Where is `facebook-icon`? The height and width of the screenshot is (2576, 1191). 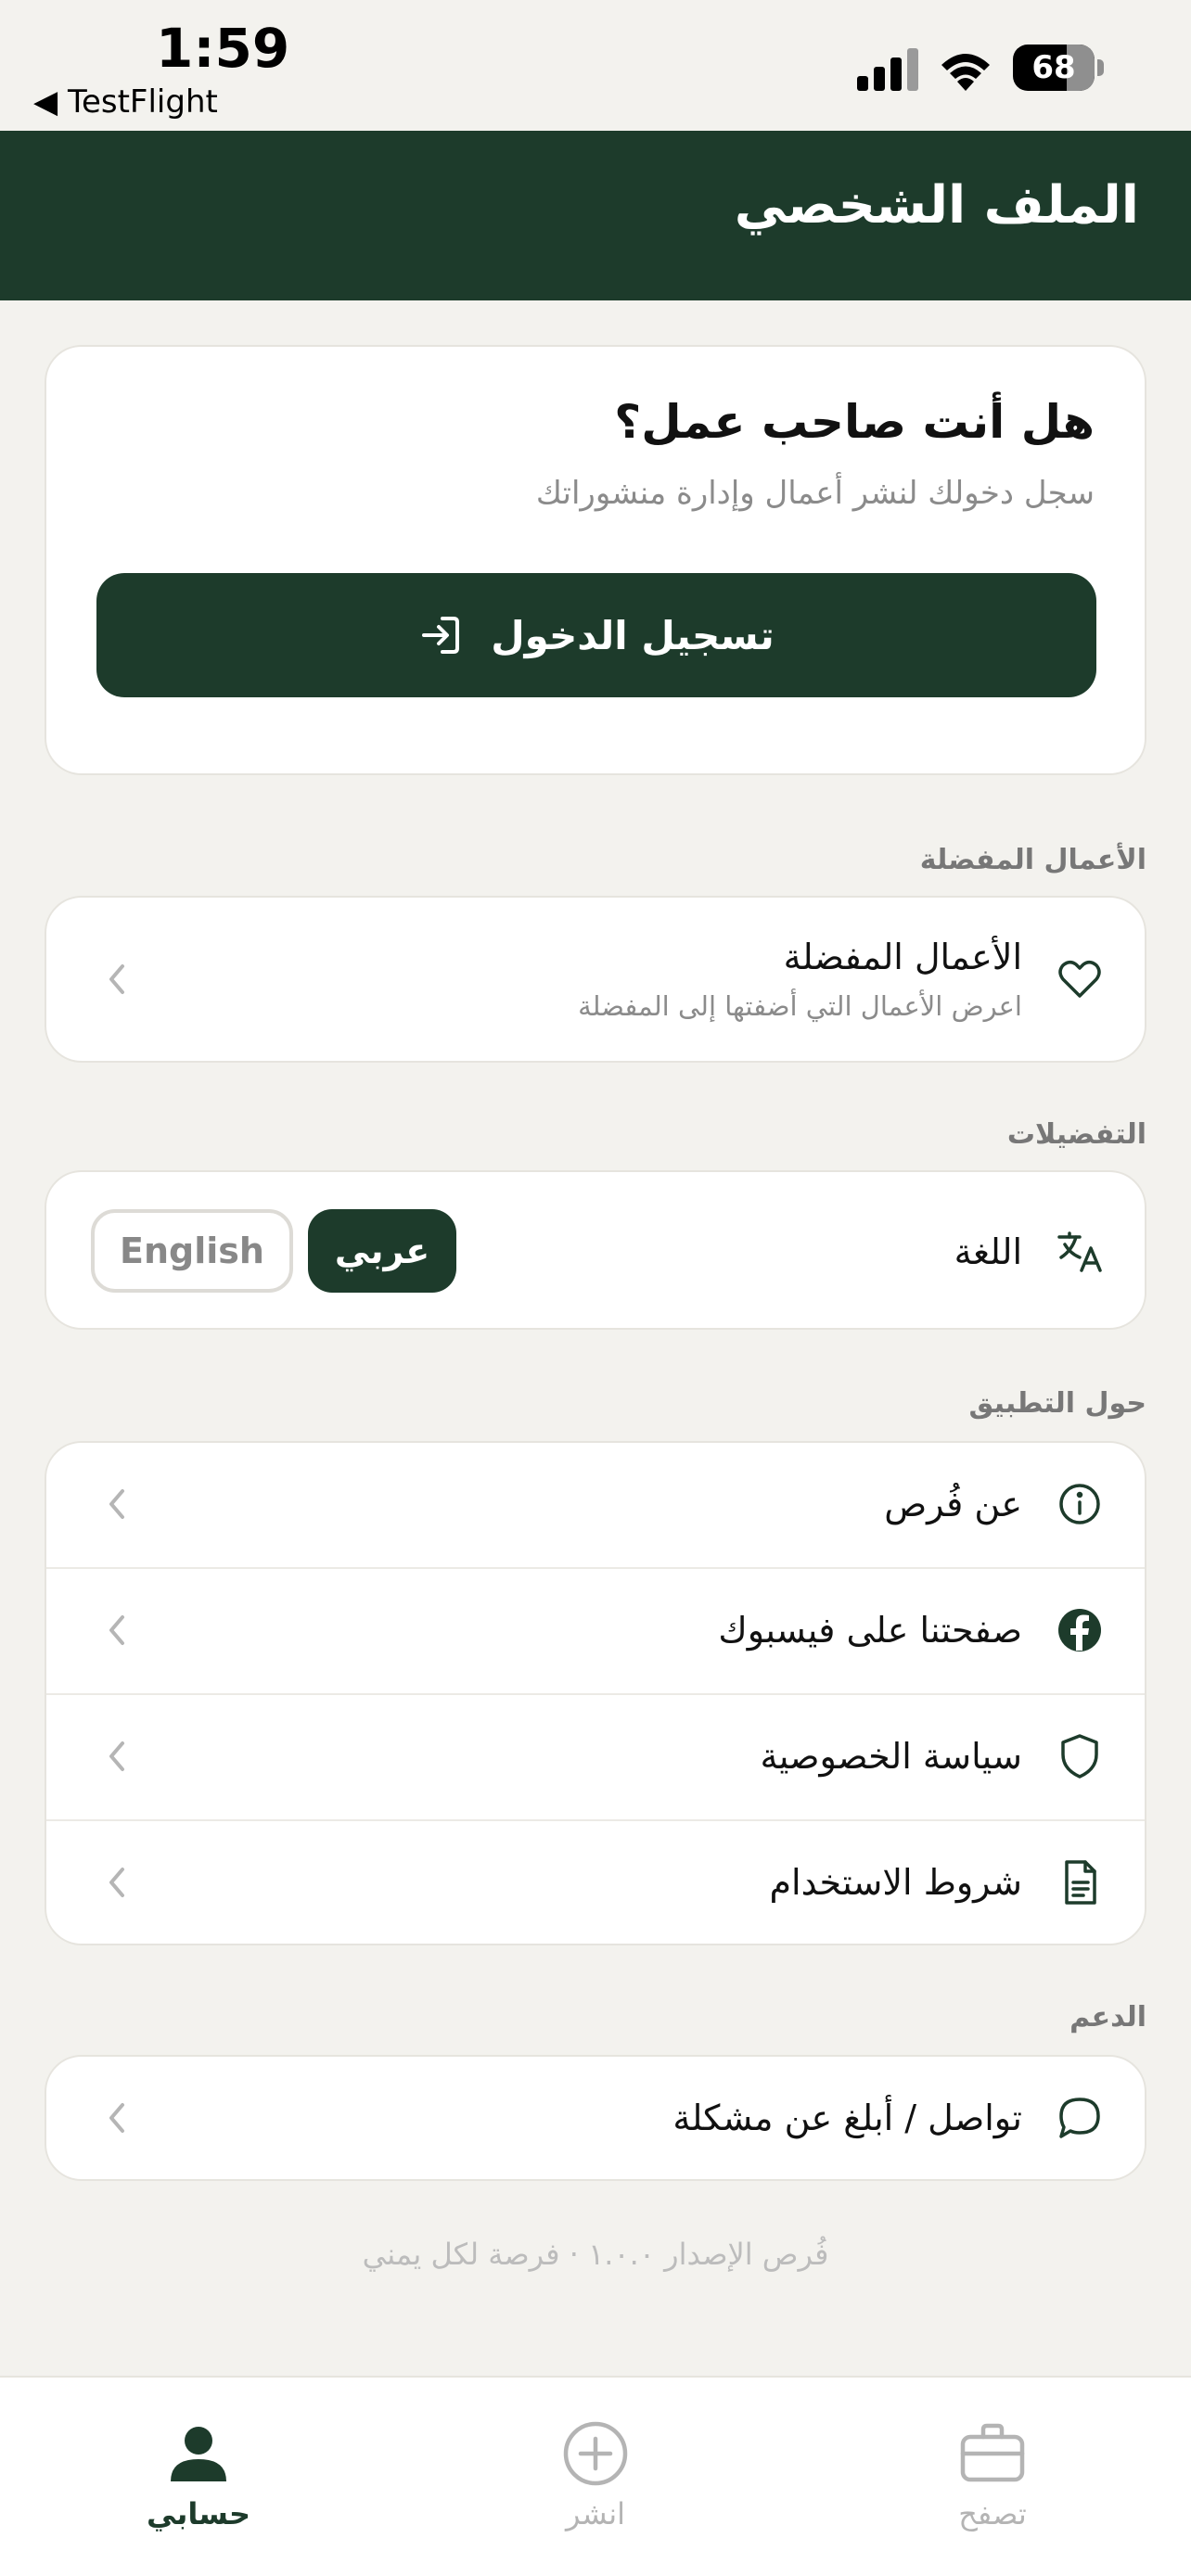
facebook-icon is located at coordinates (1079, 1630).